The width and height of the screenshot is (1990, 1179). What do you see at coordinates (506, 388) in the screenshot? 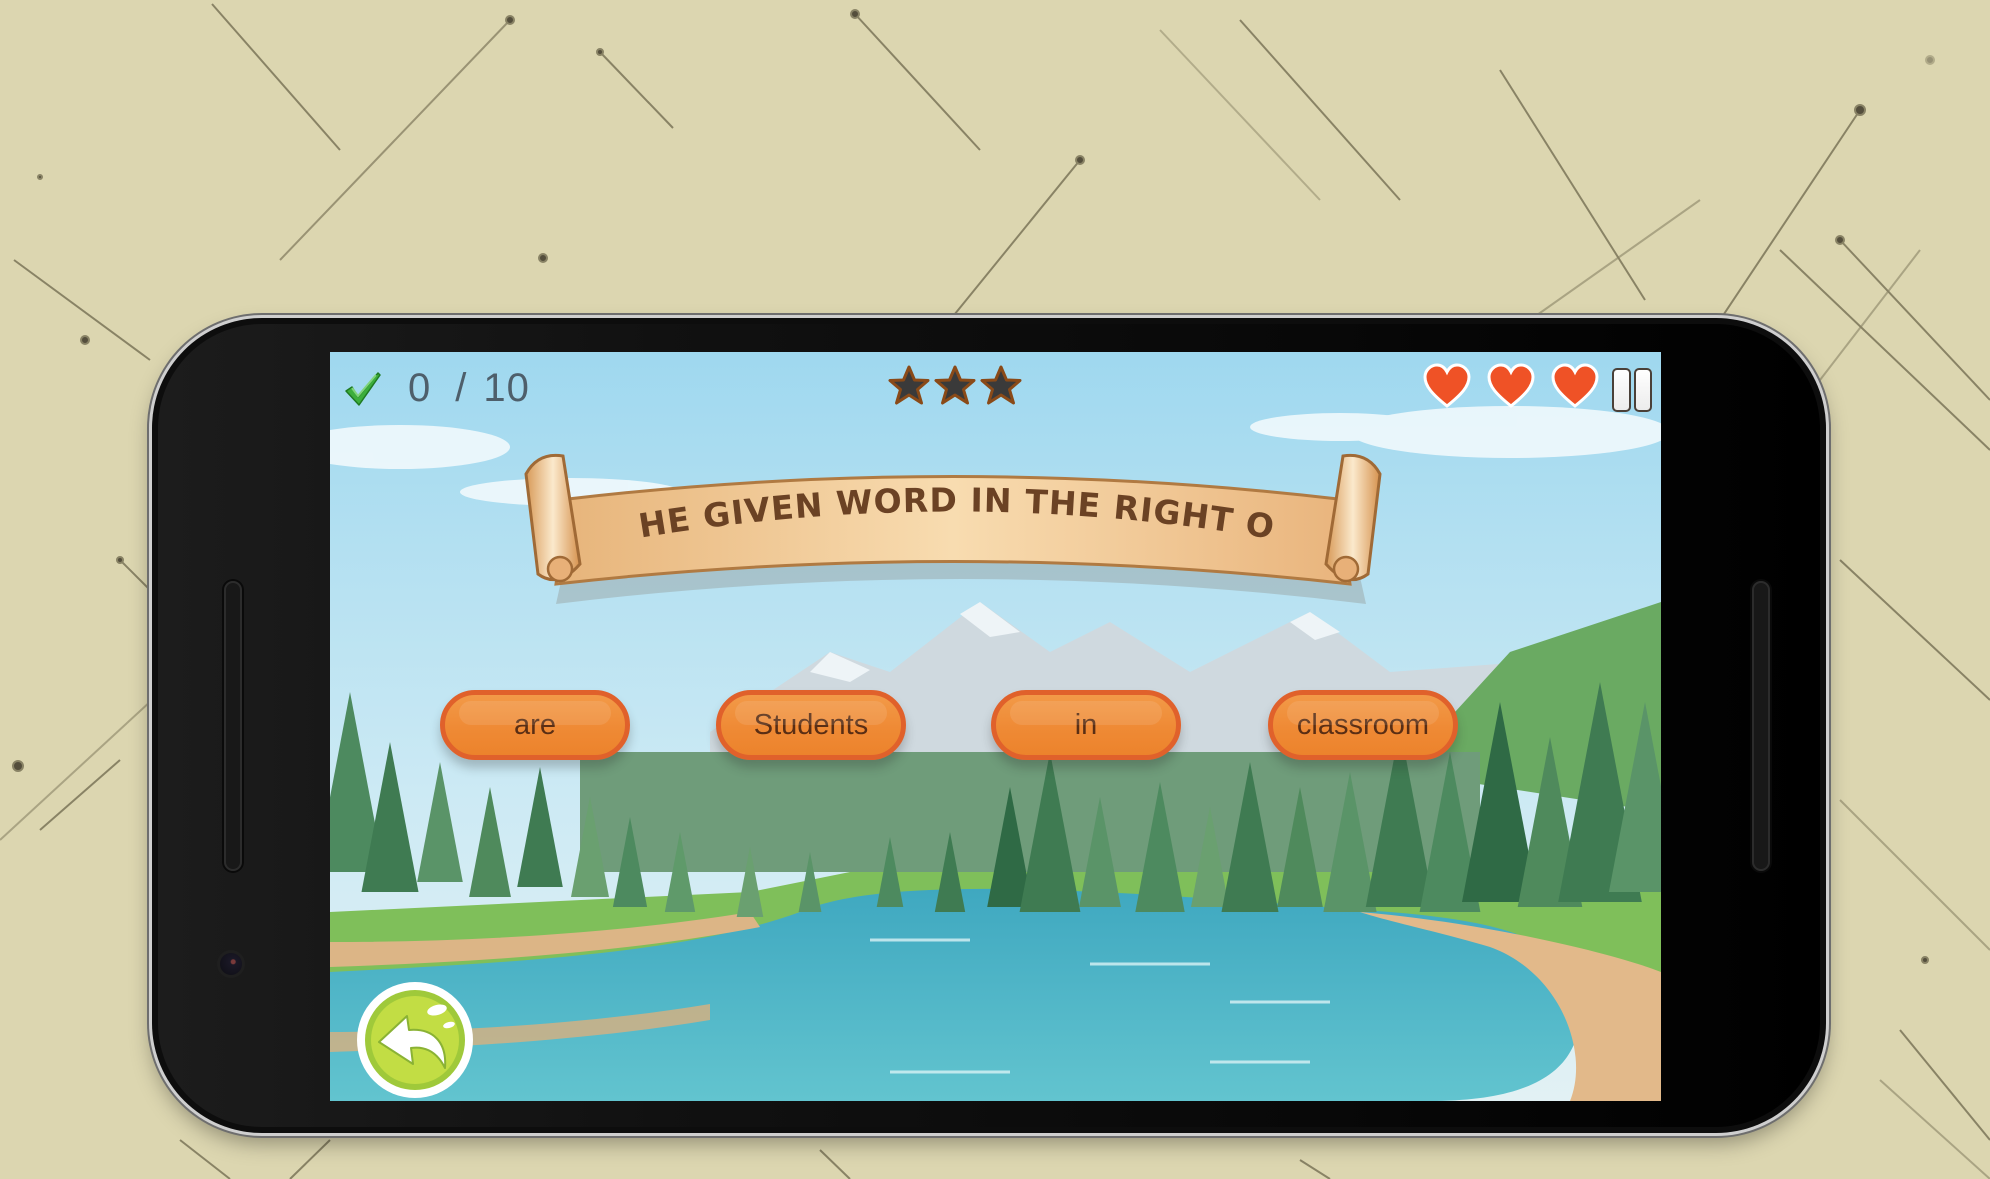
I see `total-count: 10` at bounding box center [506, 388].